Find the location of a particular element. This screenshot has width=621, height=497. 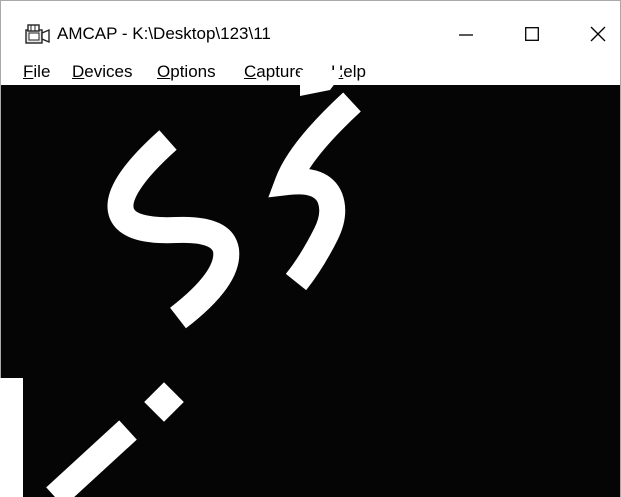

maximize-icon is located at coordinates (532, 34).